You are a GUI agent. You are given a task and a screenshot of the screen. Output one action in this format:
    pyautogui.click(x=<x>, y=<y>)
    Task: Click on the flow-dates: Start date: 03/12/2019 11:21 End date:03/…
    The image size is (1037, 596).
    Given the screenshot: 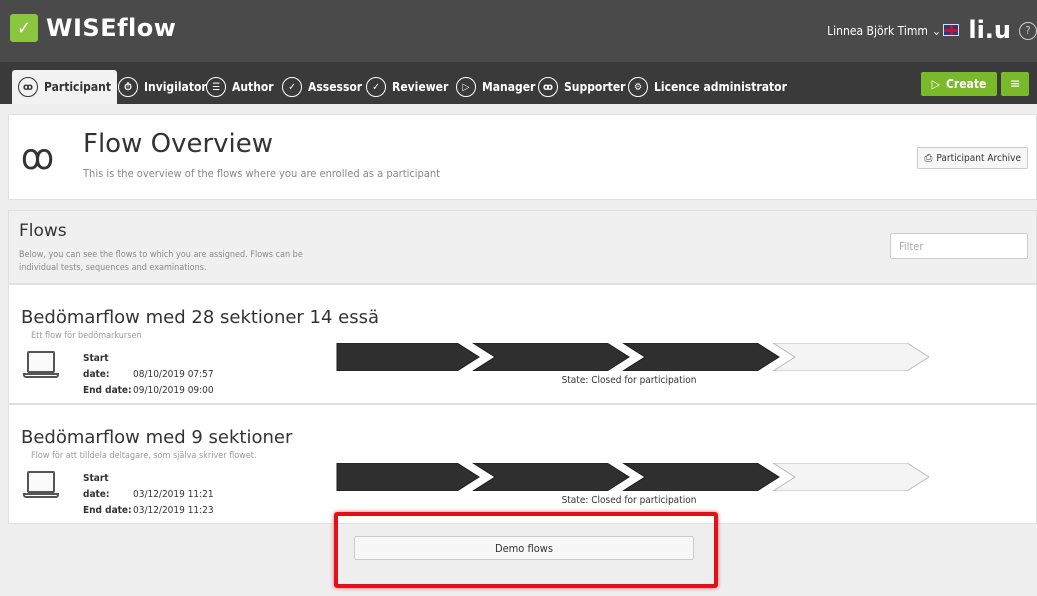 What is the action you would take?
    pyautogui.click(x=148, y=495)
    